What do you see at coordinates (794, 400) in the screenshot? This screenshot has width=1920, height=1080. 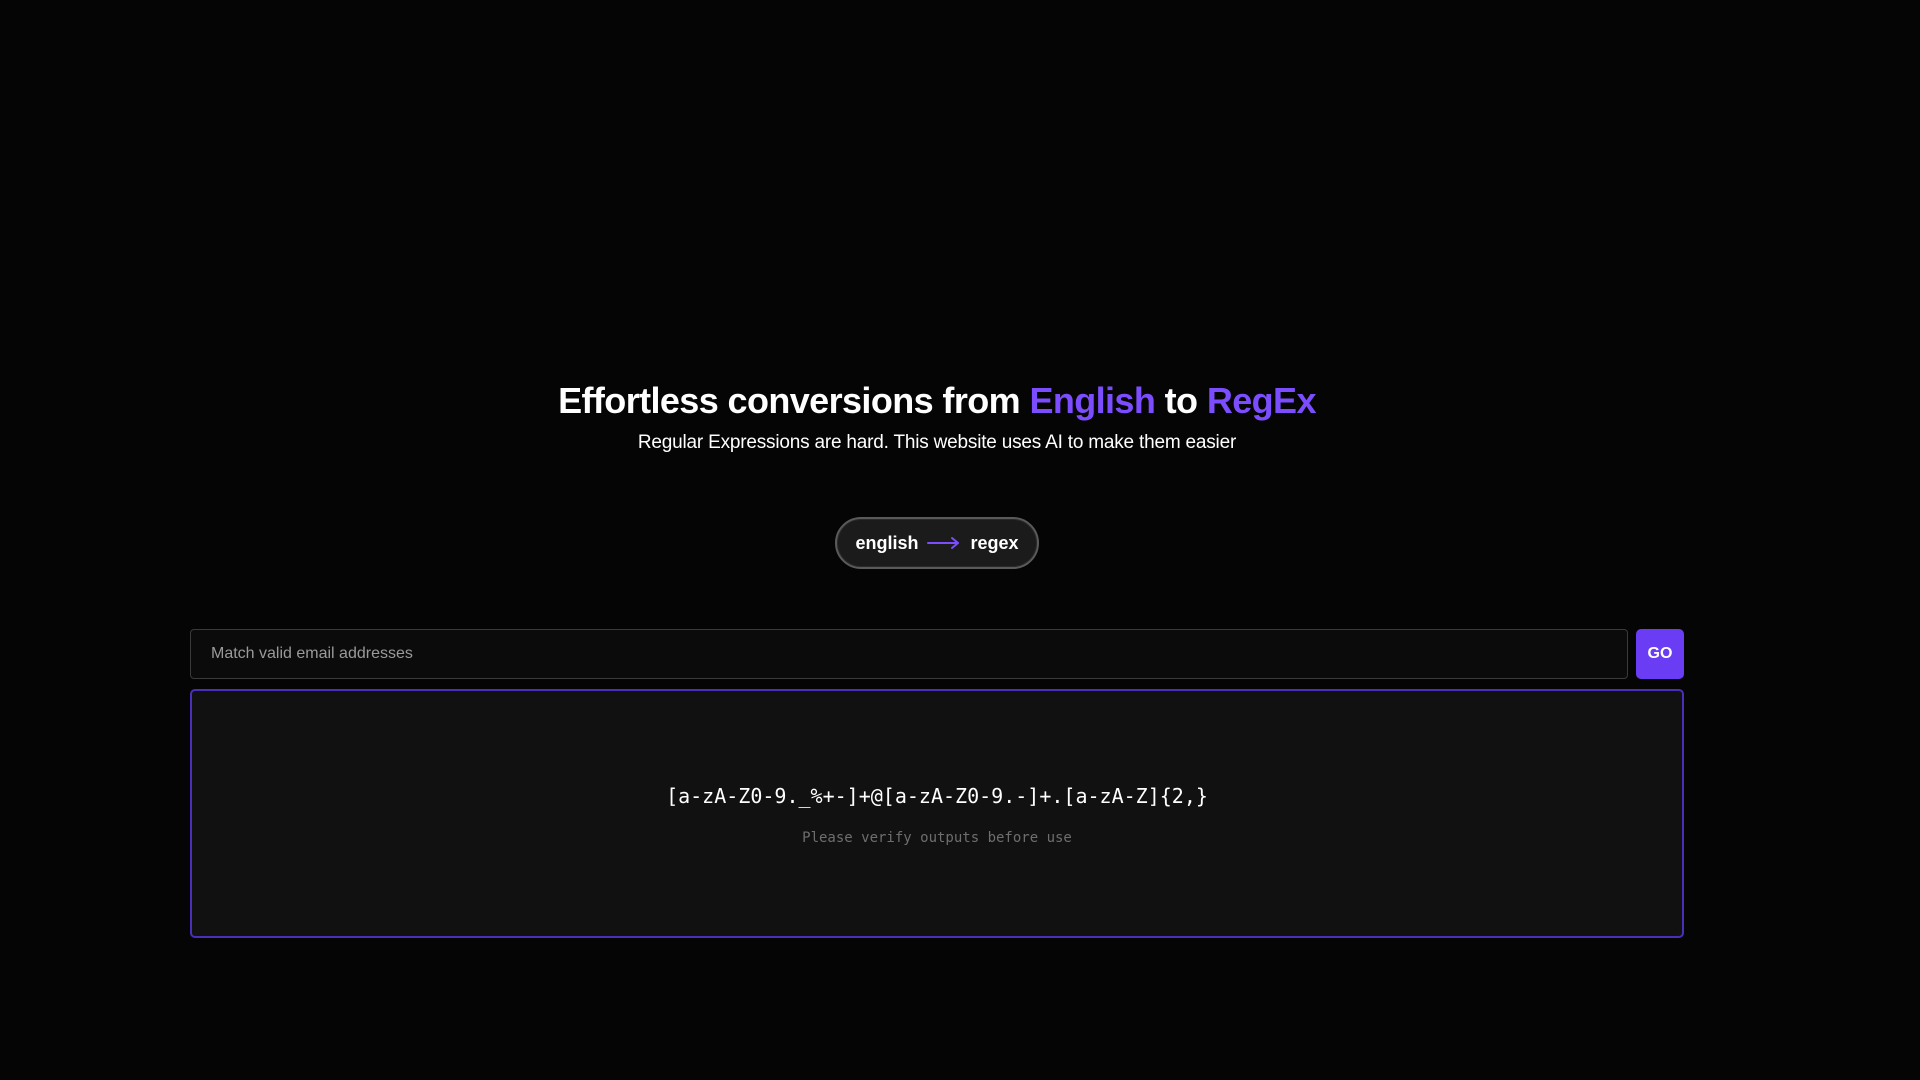 I see `hero-title-part1: Effortless conversions from` at bounding box center [794, 400].